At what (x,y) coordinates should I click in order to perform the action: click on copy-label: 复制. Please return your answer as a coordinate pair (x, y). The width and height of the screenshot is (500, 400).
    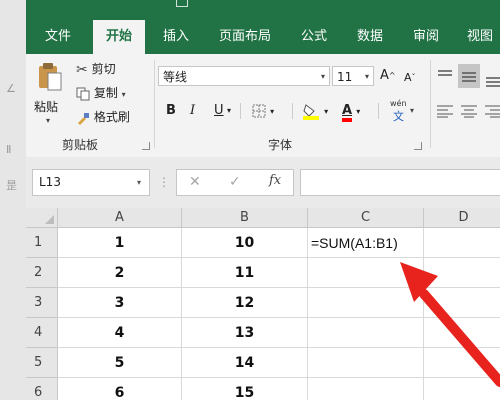
    Looking at the image, I should click on (105, 93).